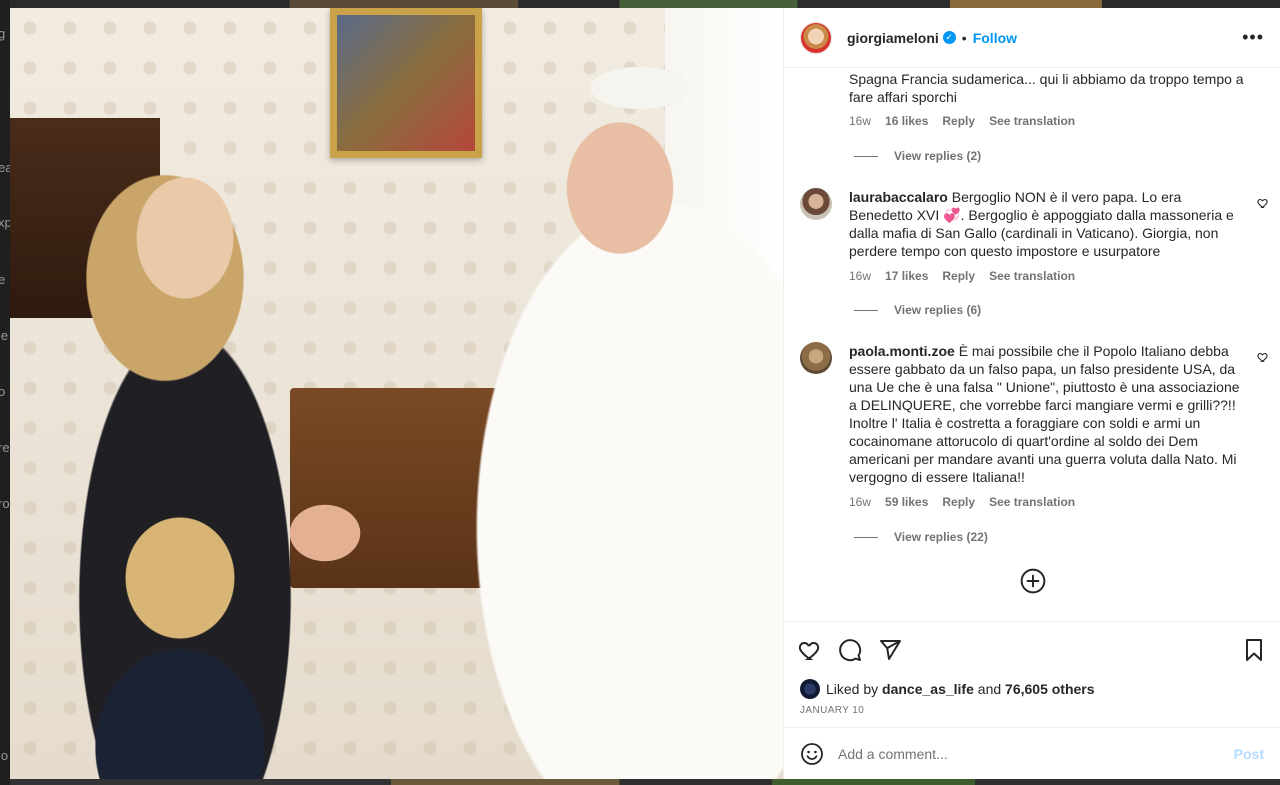  I want to click on comment-meta: 16w 17 likes Reply See translation, so click(962, 276).